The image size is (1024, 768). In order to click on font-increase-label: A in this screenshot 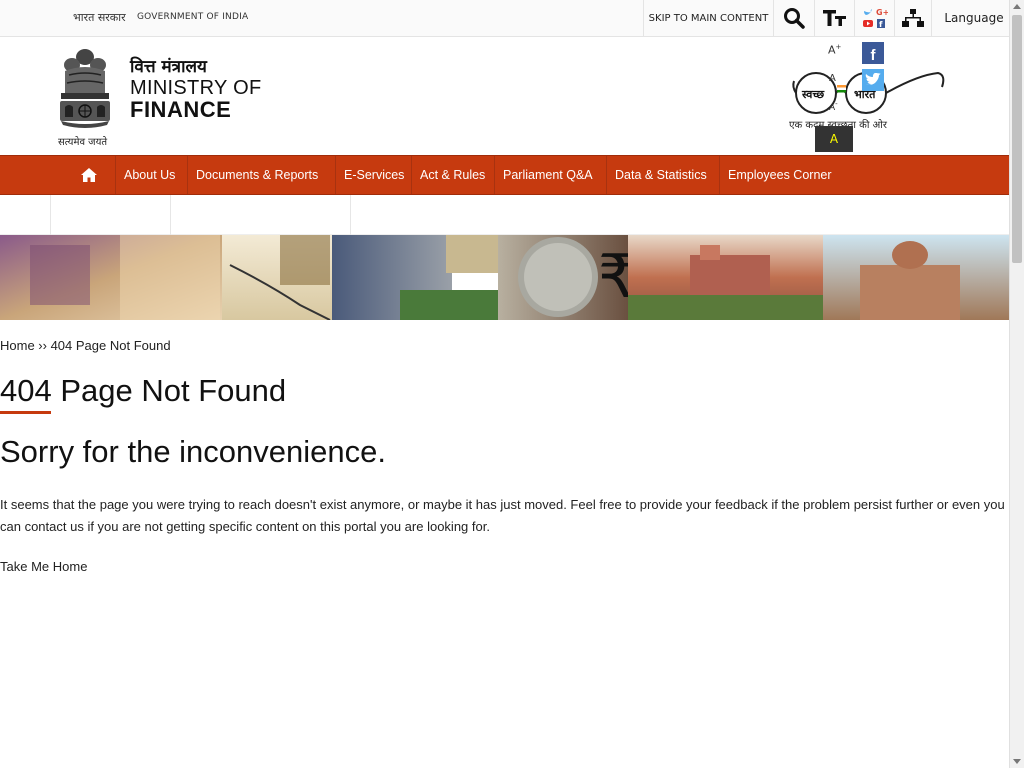, I will do `click(832, 50)`.